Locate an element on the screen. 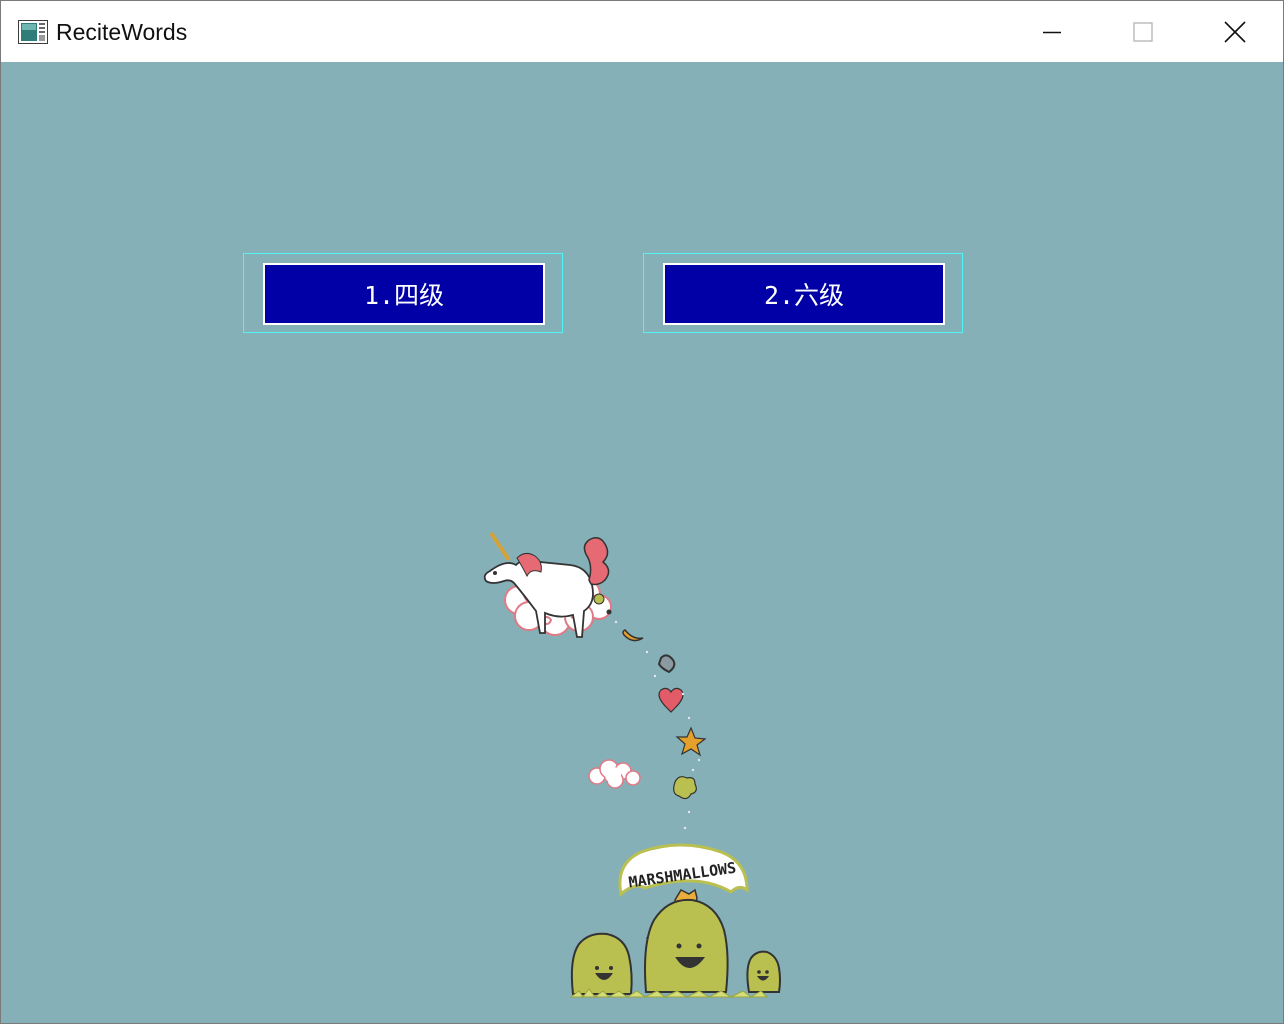  clover-candy-icon is located at coordinates (685, 788).